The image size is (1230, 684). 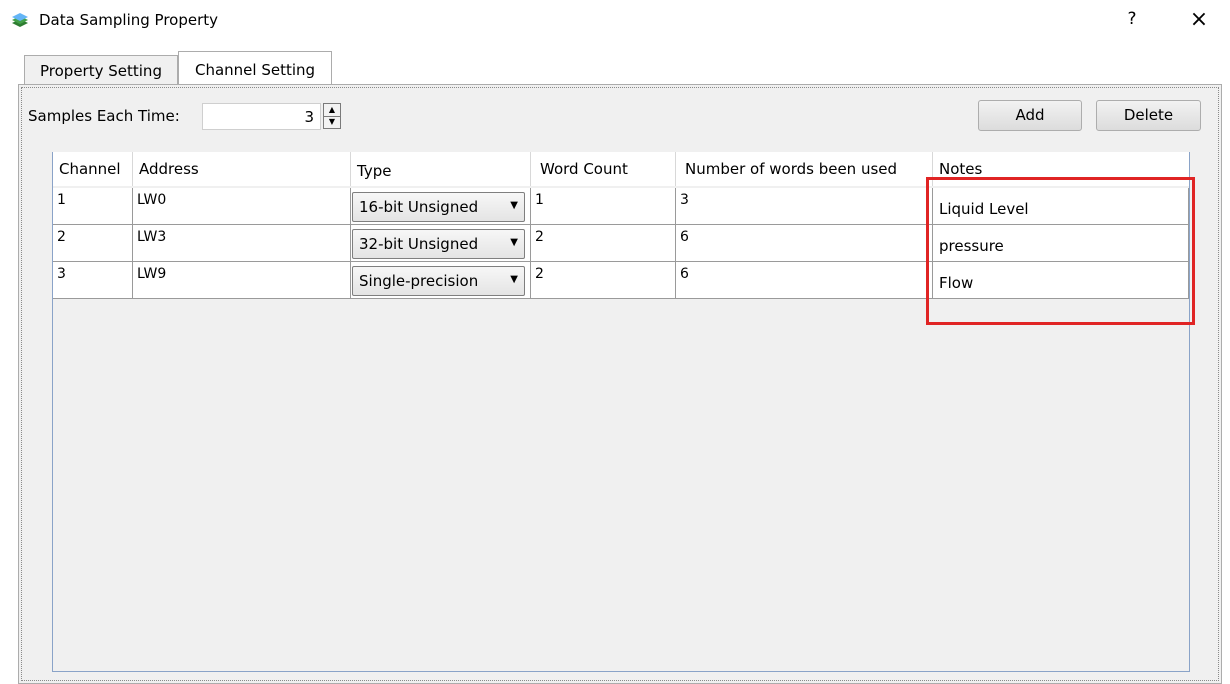 What do you see at coordinates (242, 206) in the screenshot?
I see `cell-address: LW0` at bounding box center [242, 206].